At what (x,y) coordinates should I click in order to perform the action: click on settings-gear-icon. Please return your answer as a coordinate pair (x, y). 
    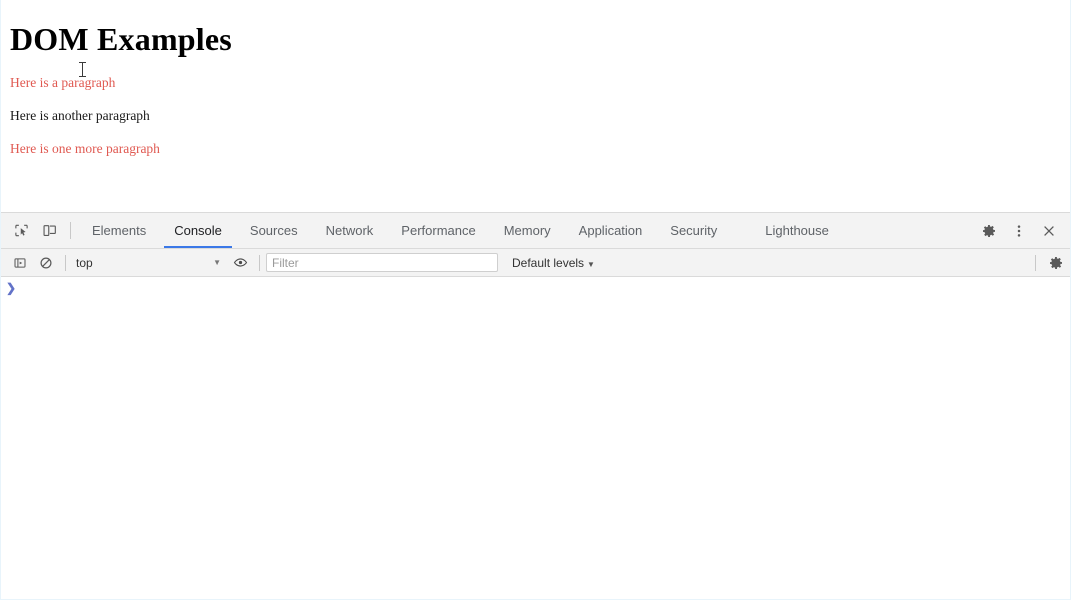
    Looking at the image, I should click on (989, 231).